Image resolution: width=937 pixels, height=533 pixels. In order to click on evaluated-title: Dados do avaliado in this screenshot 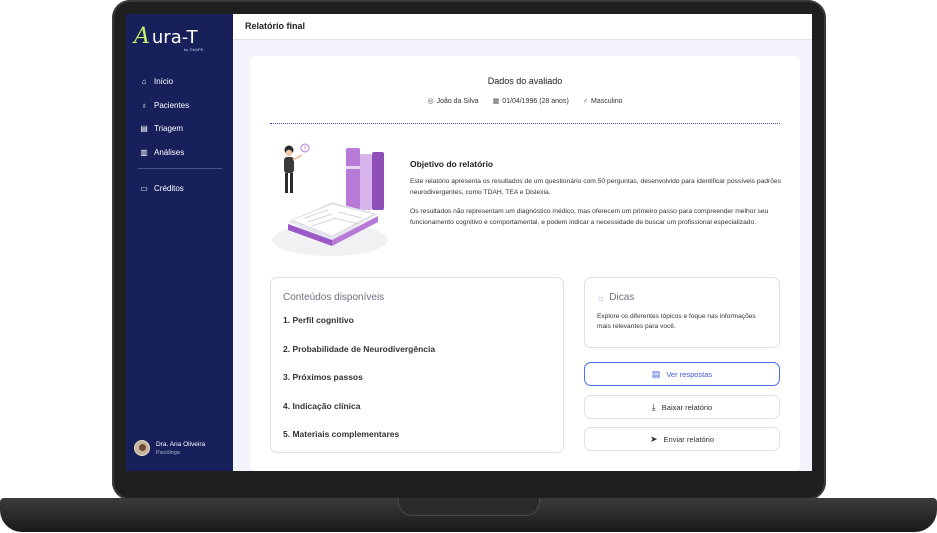, I will do `click(525, 81)`.